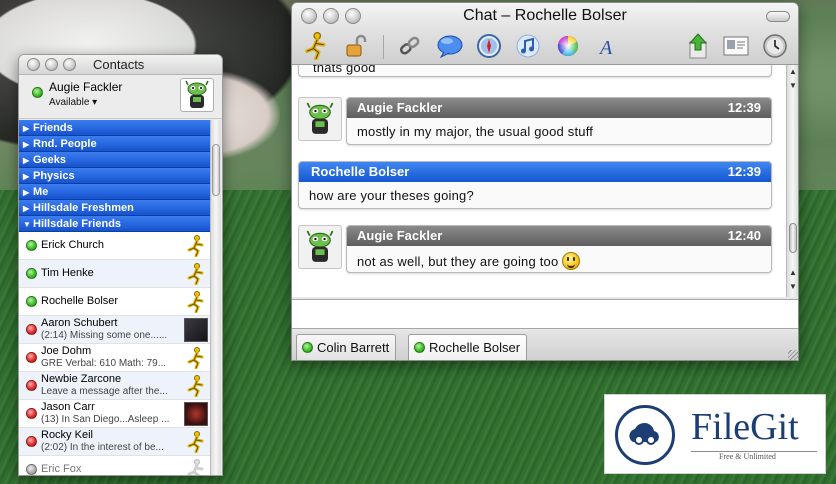 The image size is (836, 484). I want to click on music-note-icon, so click(528, 46).